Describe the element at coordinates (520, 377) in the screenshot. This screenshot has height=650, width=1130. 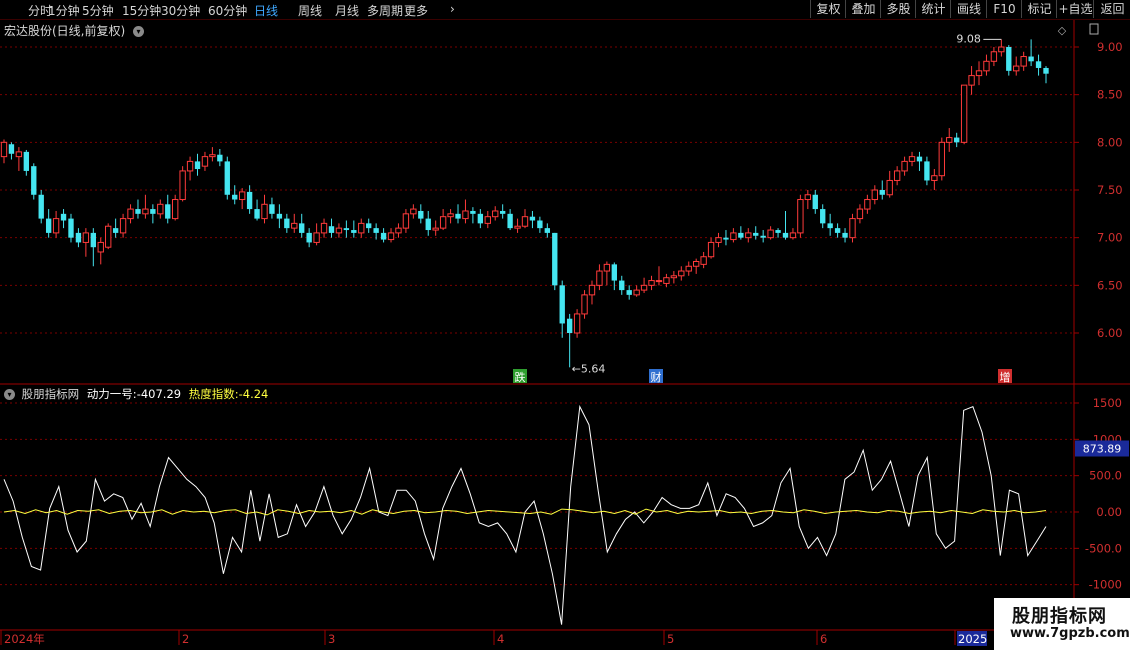
I see `event-marker: 跌` at that location.